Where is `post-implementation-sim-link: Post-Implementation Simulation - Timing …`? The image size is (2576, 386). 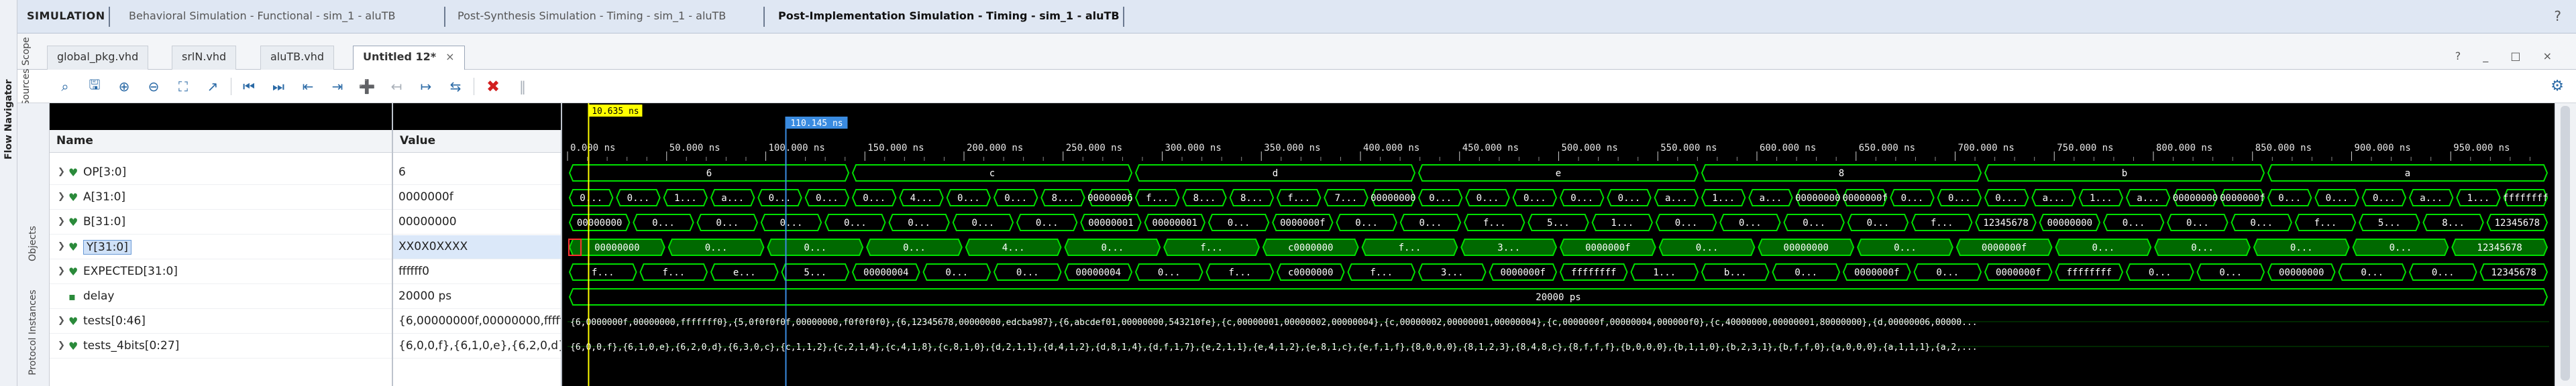
post-implementation-sim-link: Post-Implementation Simulation - Timing … is located at coordinates (949, 15).